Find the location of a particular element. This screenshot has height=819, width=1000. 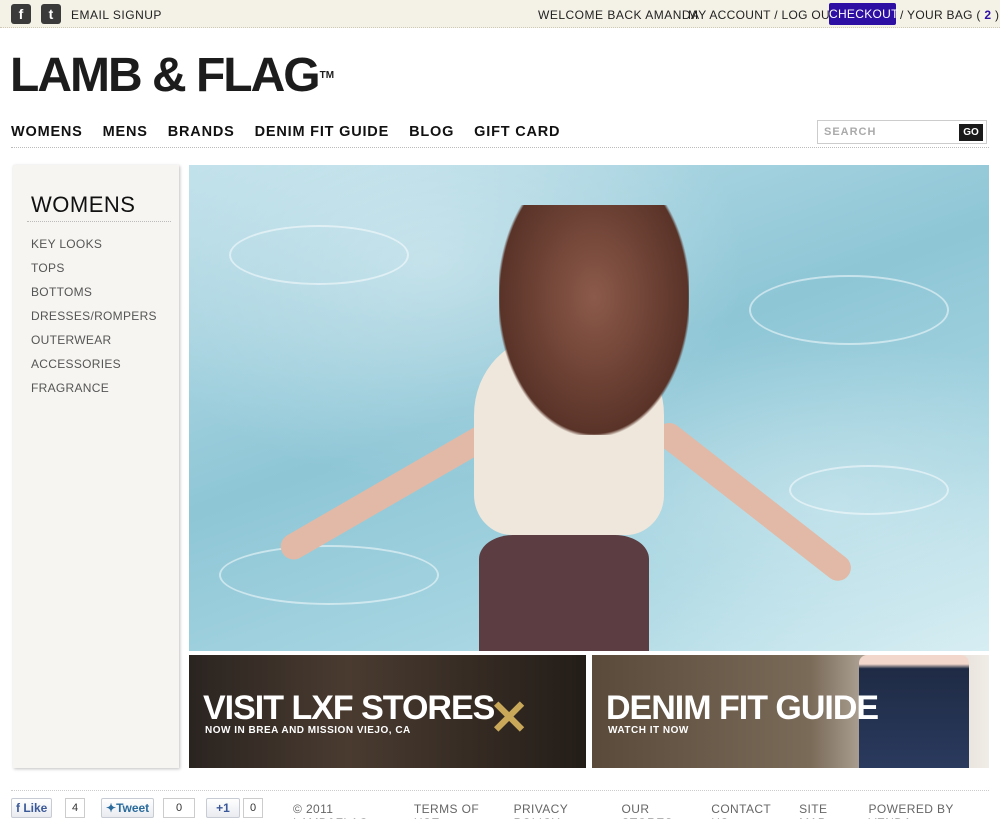

model-pants is located at coordinates (564, 593).